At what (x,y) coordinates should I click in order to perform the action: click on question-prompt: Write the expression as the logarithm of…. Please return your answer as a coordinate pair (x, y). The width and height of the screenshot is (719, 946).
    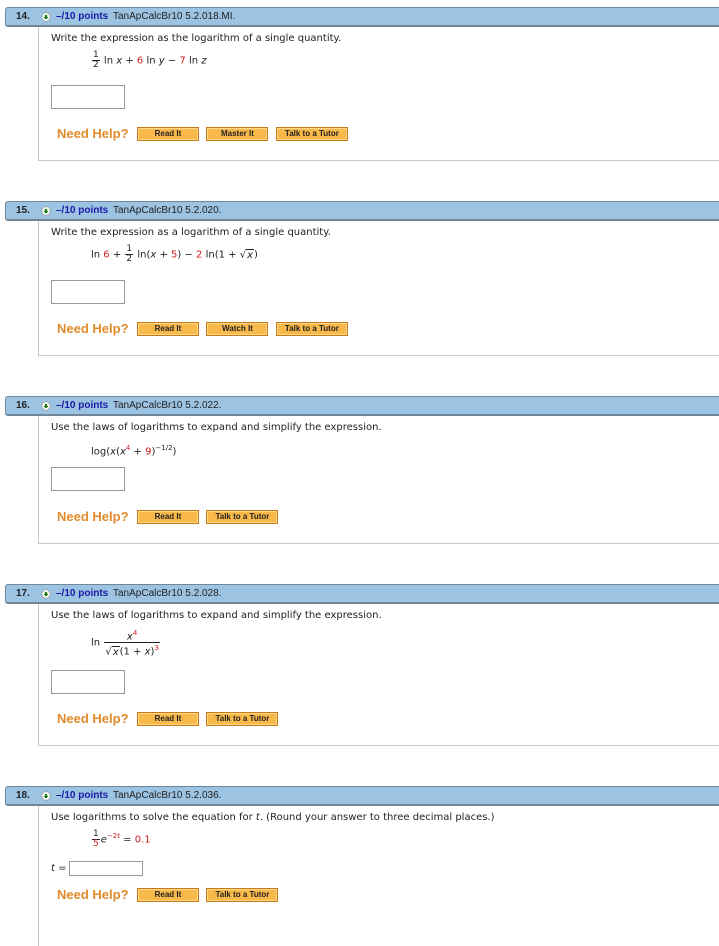
    Looking at the image, I should click on (196, 38).